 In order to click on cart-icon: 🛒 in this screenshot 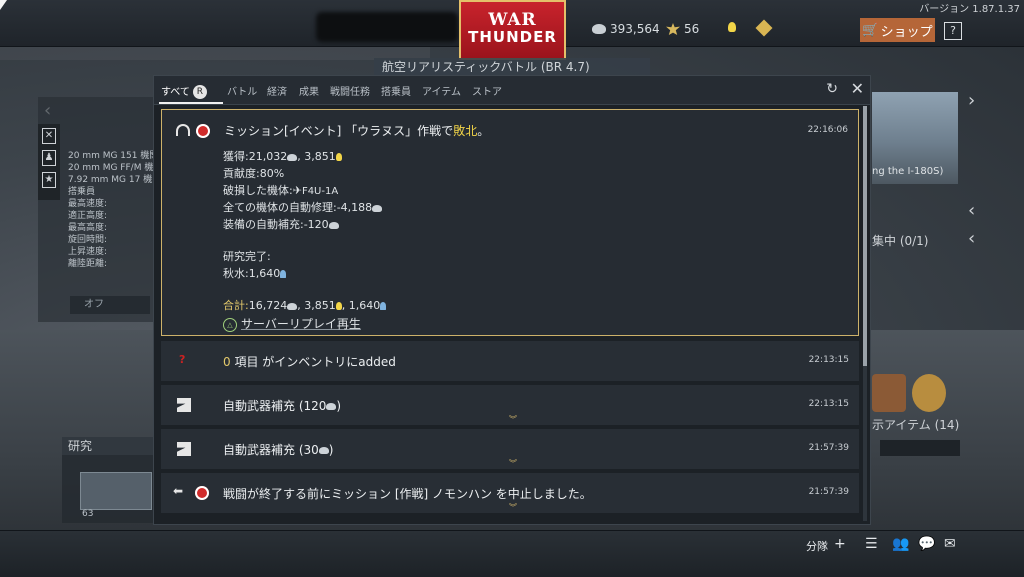, I will do `click(870, 30)`.